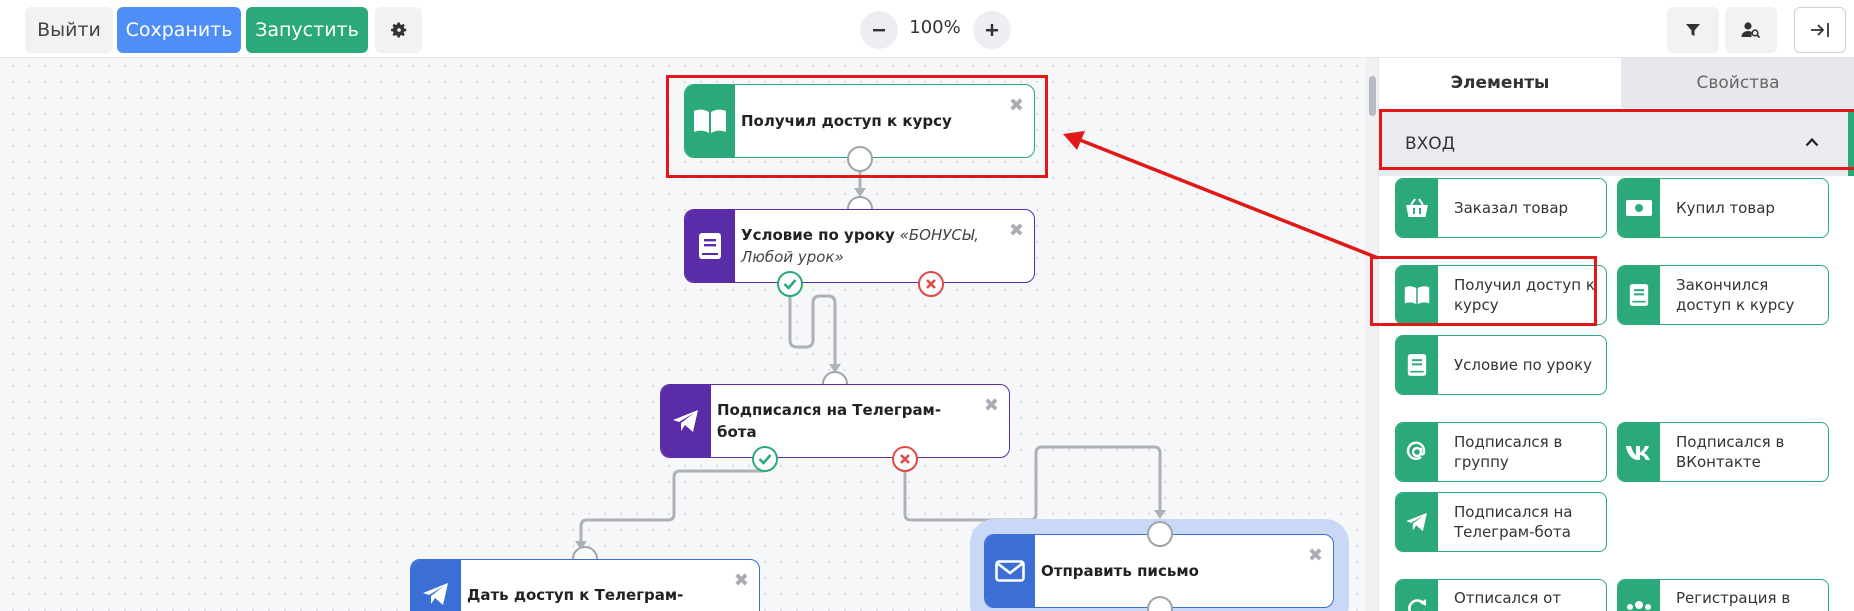 The width and height of the screenshot is (1854, 611). I want to click on money-icon, so click(1639, 208).